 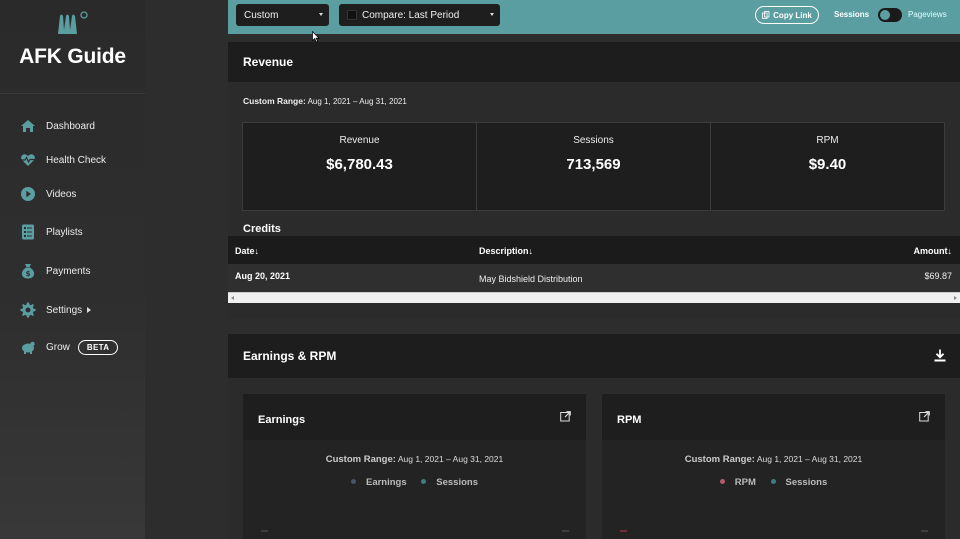 What do you see at coordinates (28, 194) in the screenshot?
I see `play-circle-icon` at bounding box center [28, 194].